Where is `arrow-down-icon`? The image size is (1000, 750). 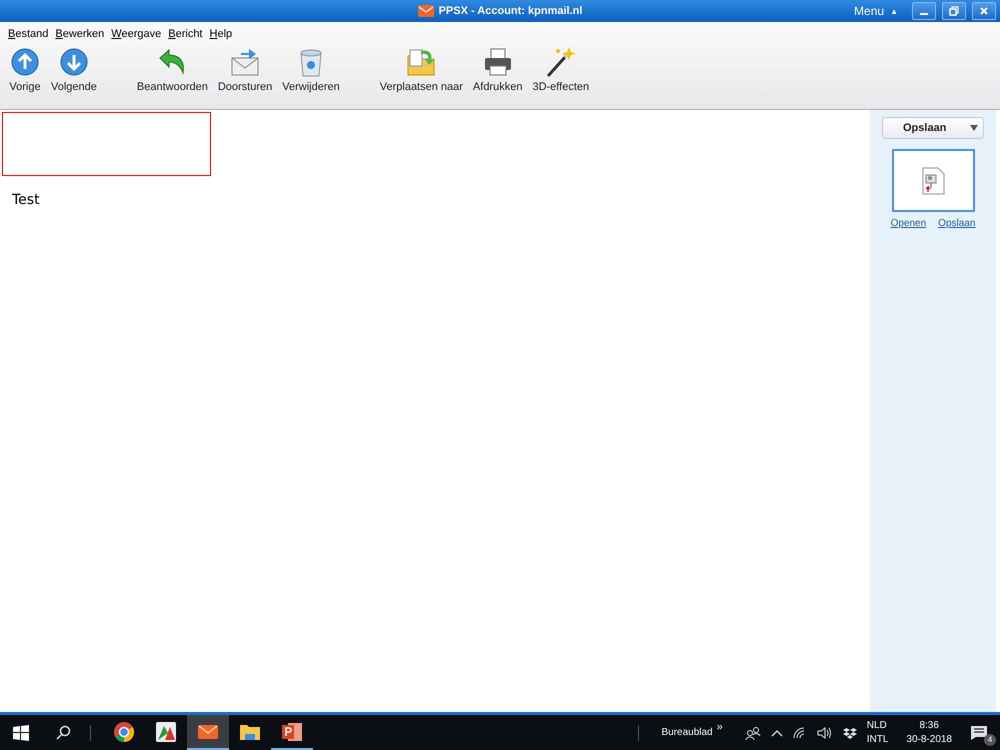
arrow-down-icon is located at coordinates (74, 62).